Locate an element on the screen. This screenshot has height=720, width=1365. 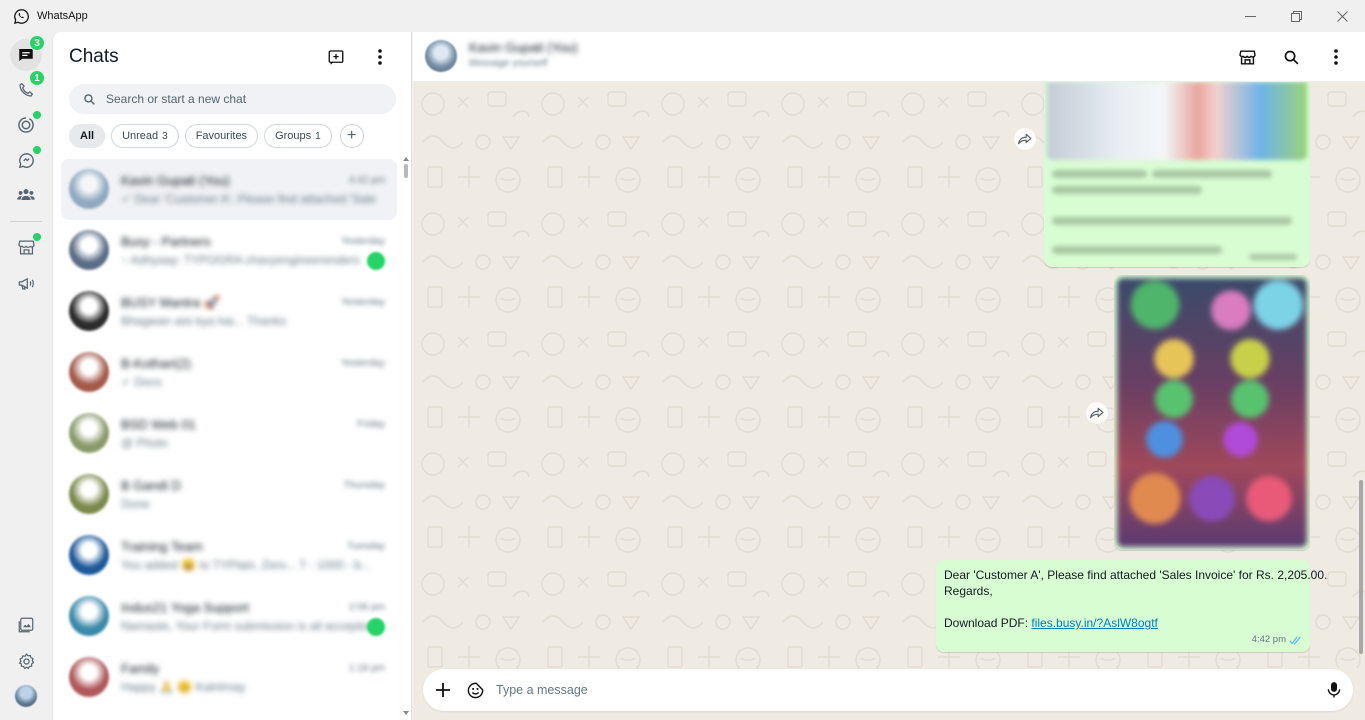
message-scrollbar is located at coordinates (1361, 375).